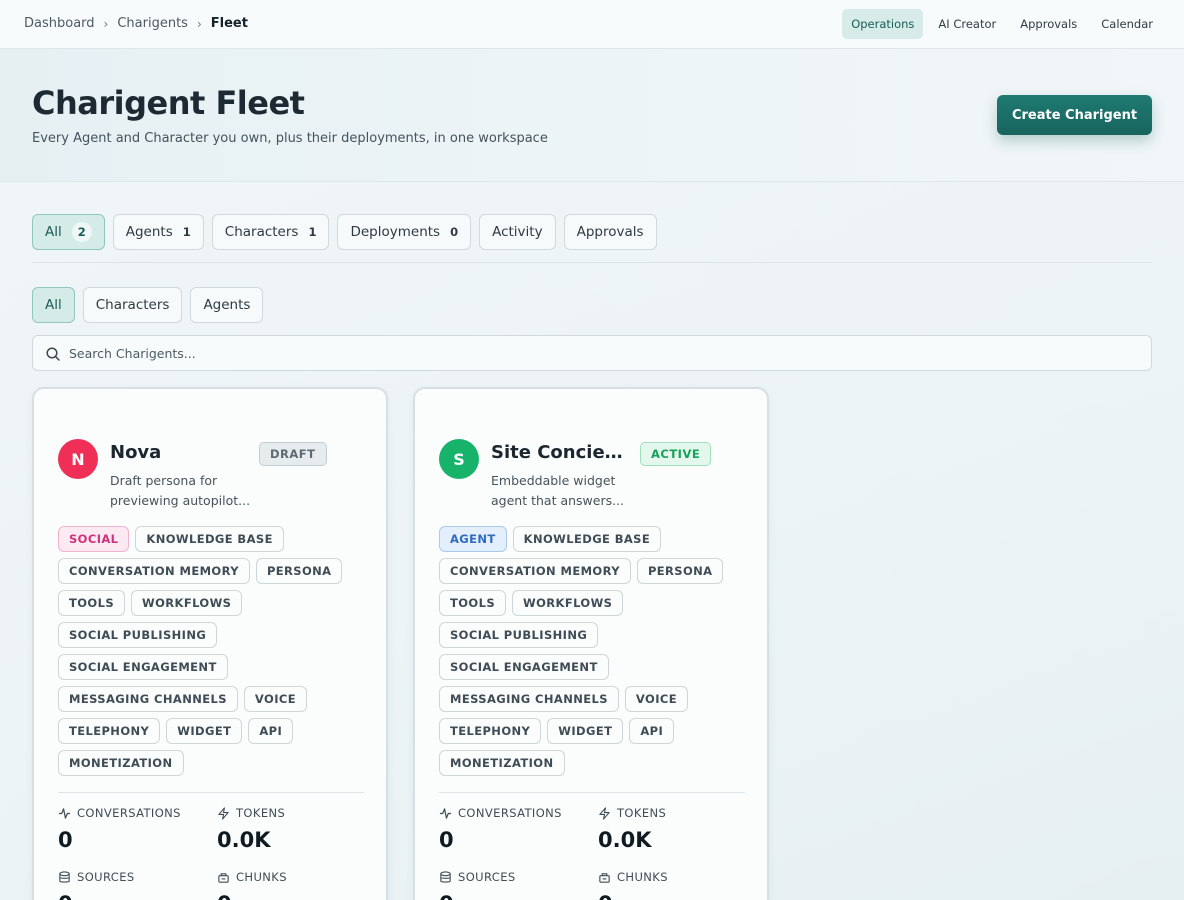 The width and height of the screenshot is (1184, 900). What do you see at coordinates (261, 232) in the screenshot?
I see `tab-label: Characters` at bounding box center [261, 232].